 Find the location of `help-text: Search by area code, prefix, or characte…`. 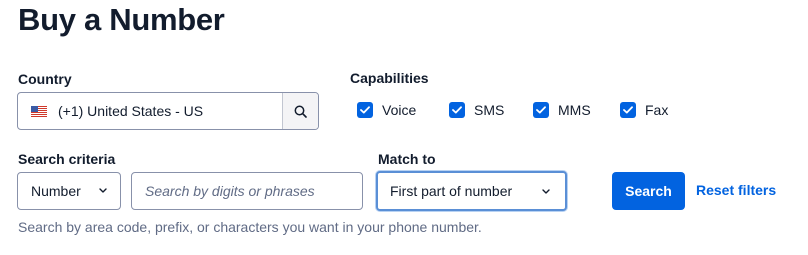

help-text: Search by area code, prefix, or characte… is located at coordinates (250, 227).